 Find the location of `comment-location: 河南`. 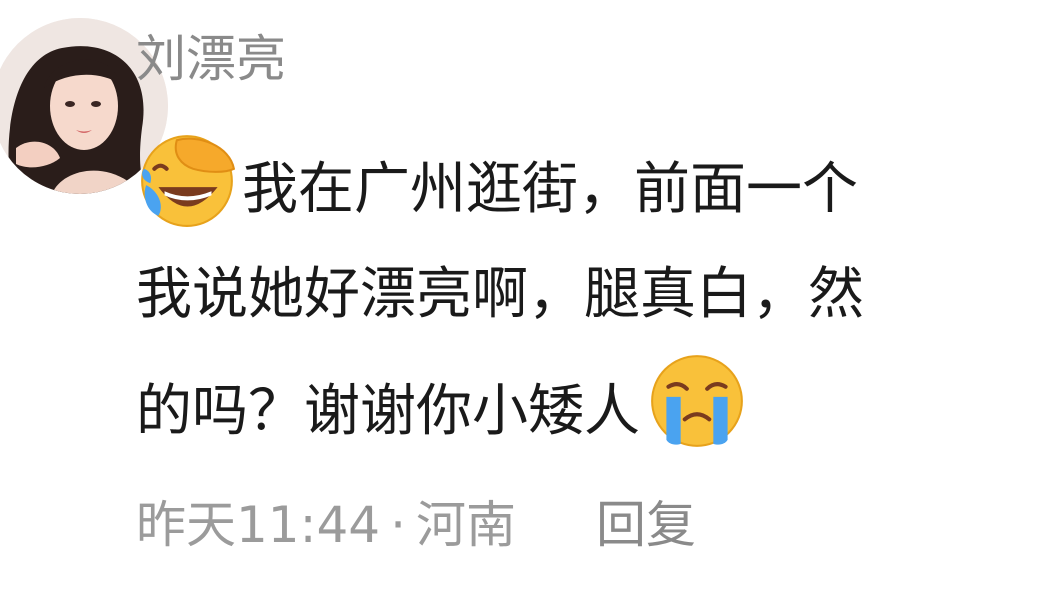

comment-location: 河南 is located at coordinates (466, 525).